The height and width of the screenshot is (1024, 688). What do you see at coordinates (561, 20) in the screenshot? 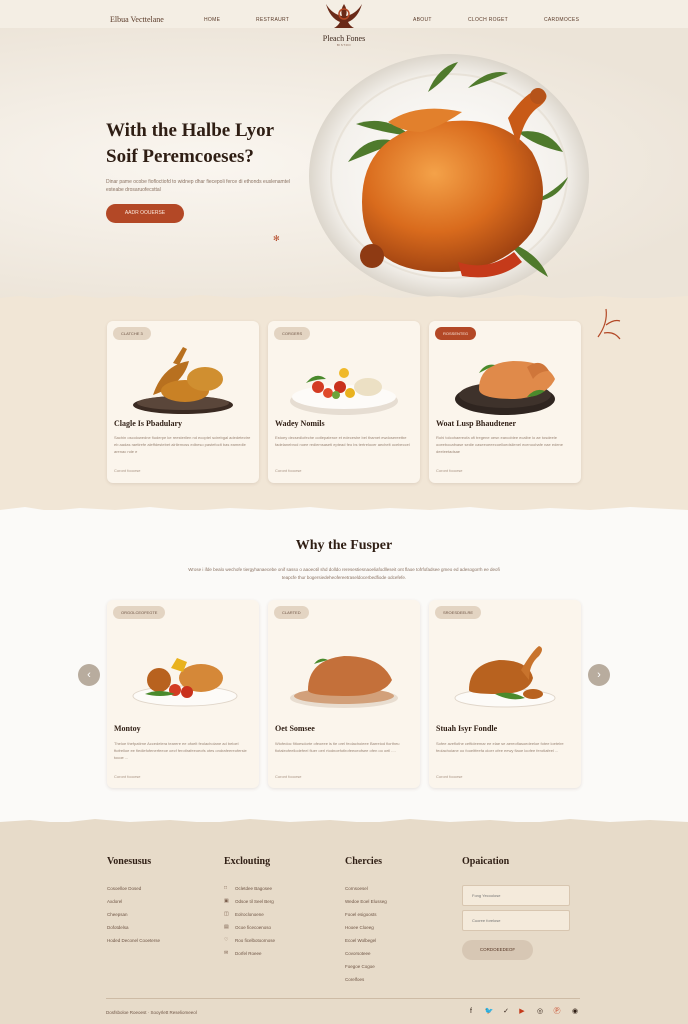
I see `nav-cardmoces: CARDMOCES` at bounding box center [561, 20].